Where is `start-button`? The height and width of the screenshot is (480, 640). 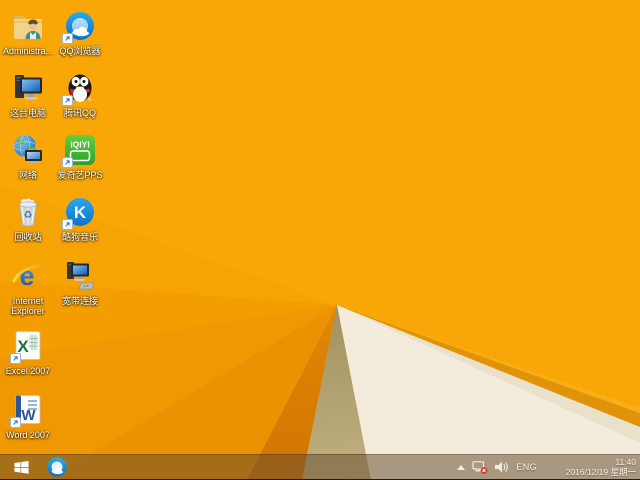 start-button is located at coordinates (21, 467).